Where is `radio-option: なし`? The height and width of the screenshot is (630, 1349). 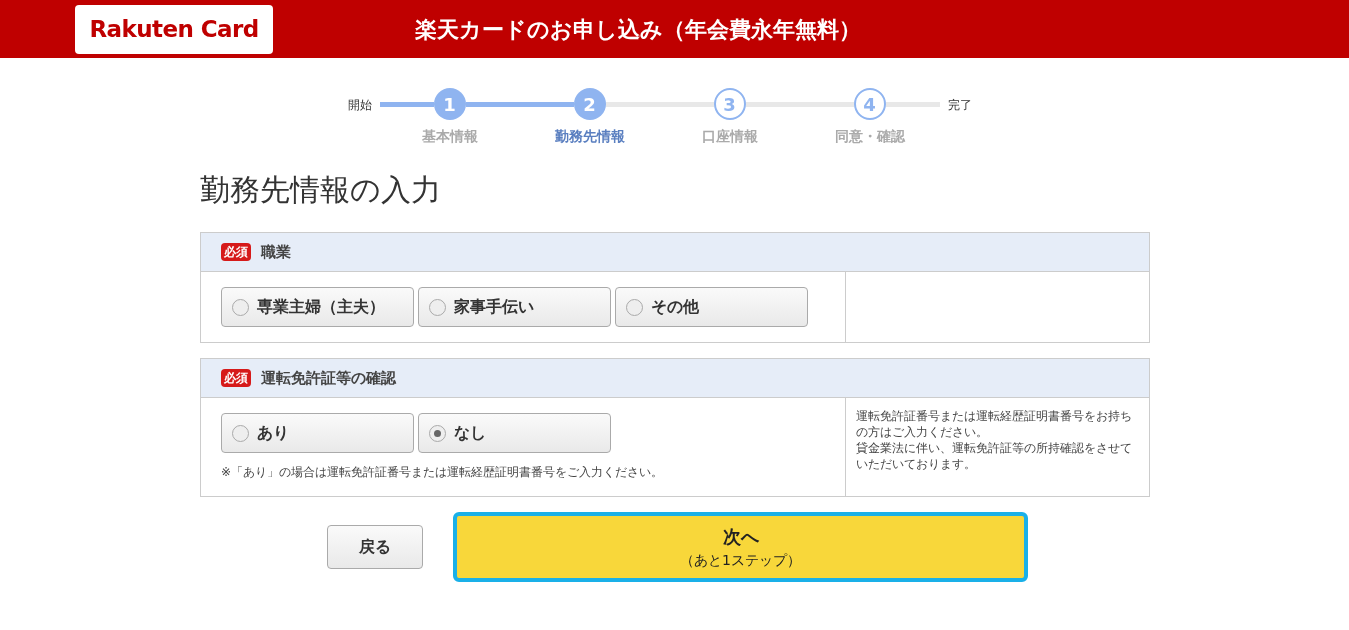 radio-option: なし is located at coordinates (514, 433).